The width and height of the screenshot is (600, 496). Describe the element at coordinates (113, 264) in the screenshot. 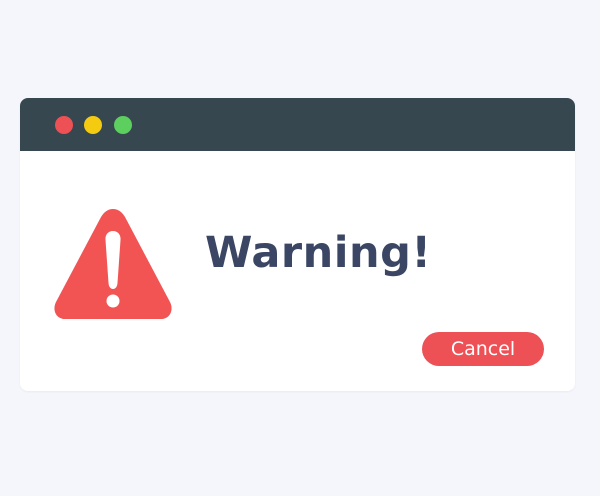

I see `warning-triangle-icon` at that location.